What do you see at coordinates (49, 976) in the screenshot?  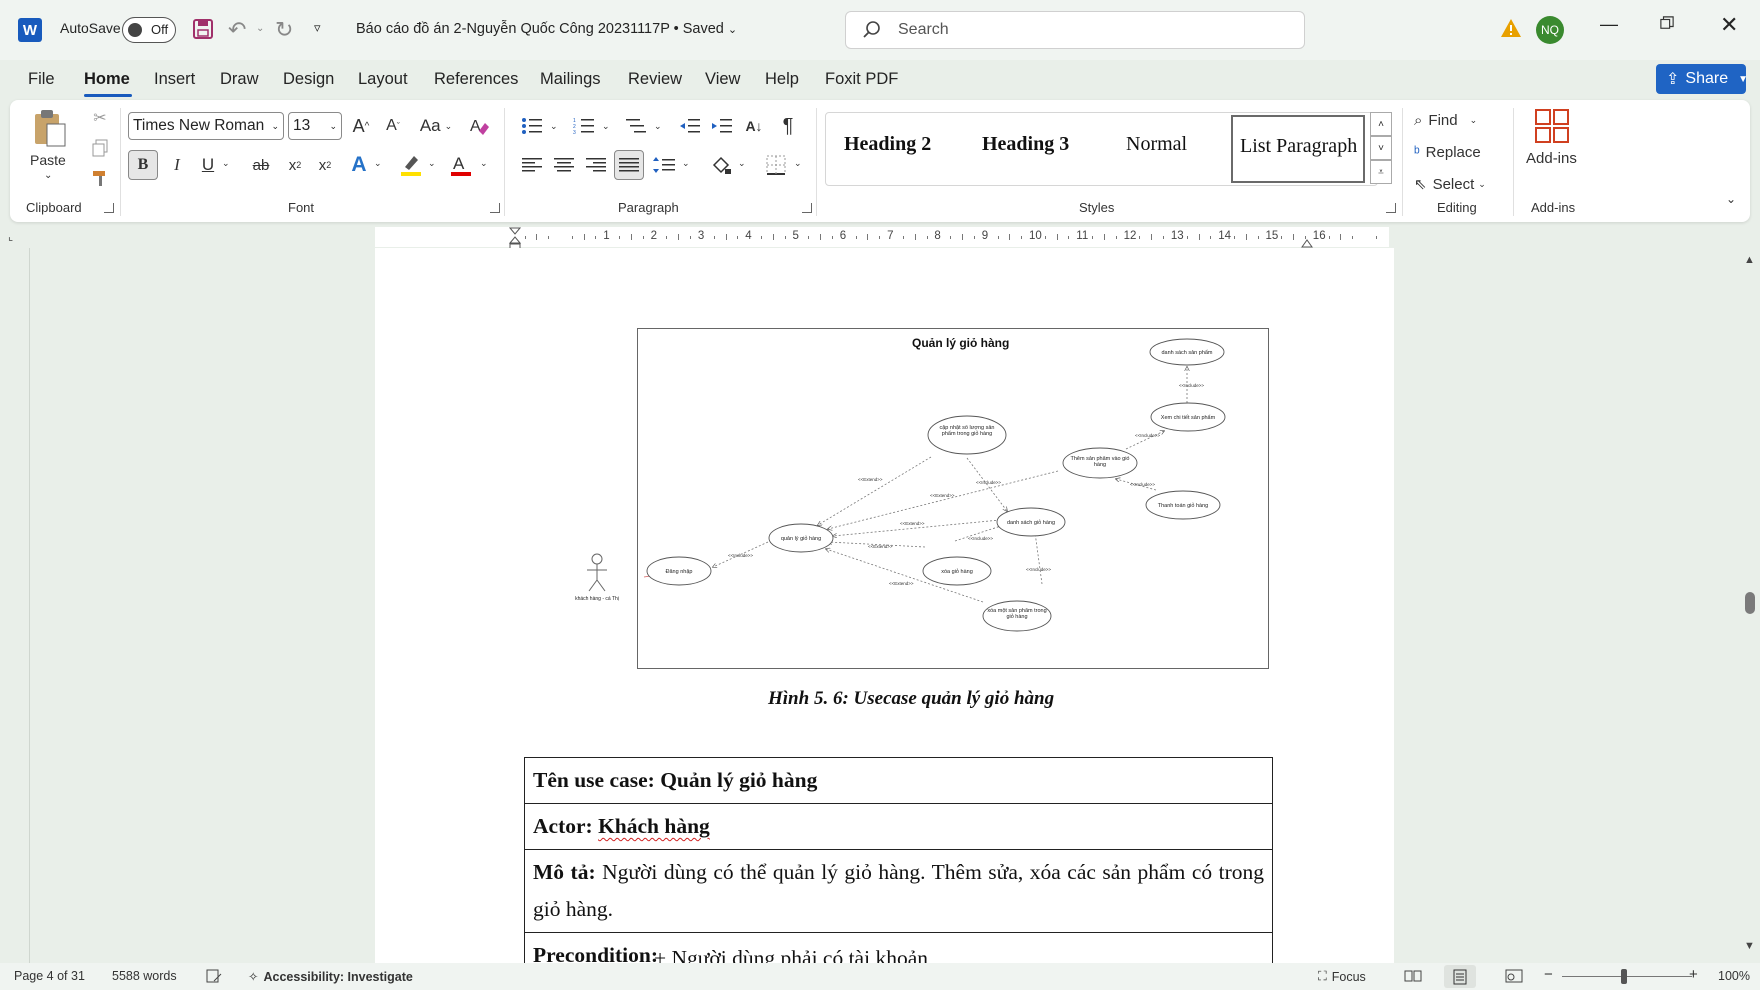 I see `page-count: Page 4 of 31` at bounding box center [49, 976].